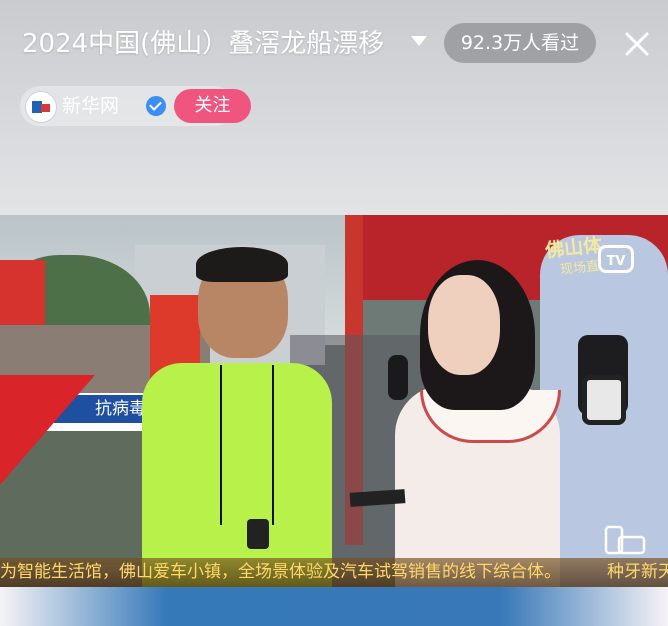  I want to click on follow-button: 关注, so click(212, 106).